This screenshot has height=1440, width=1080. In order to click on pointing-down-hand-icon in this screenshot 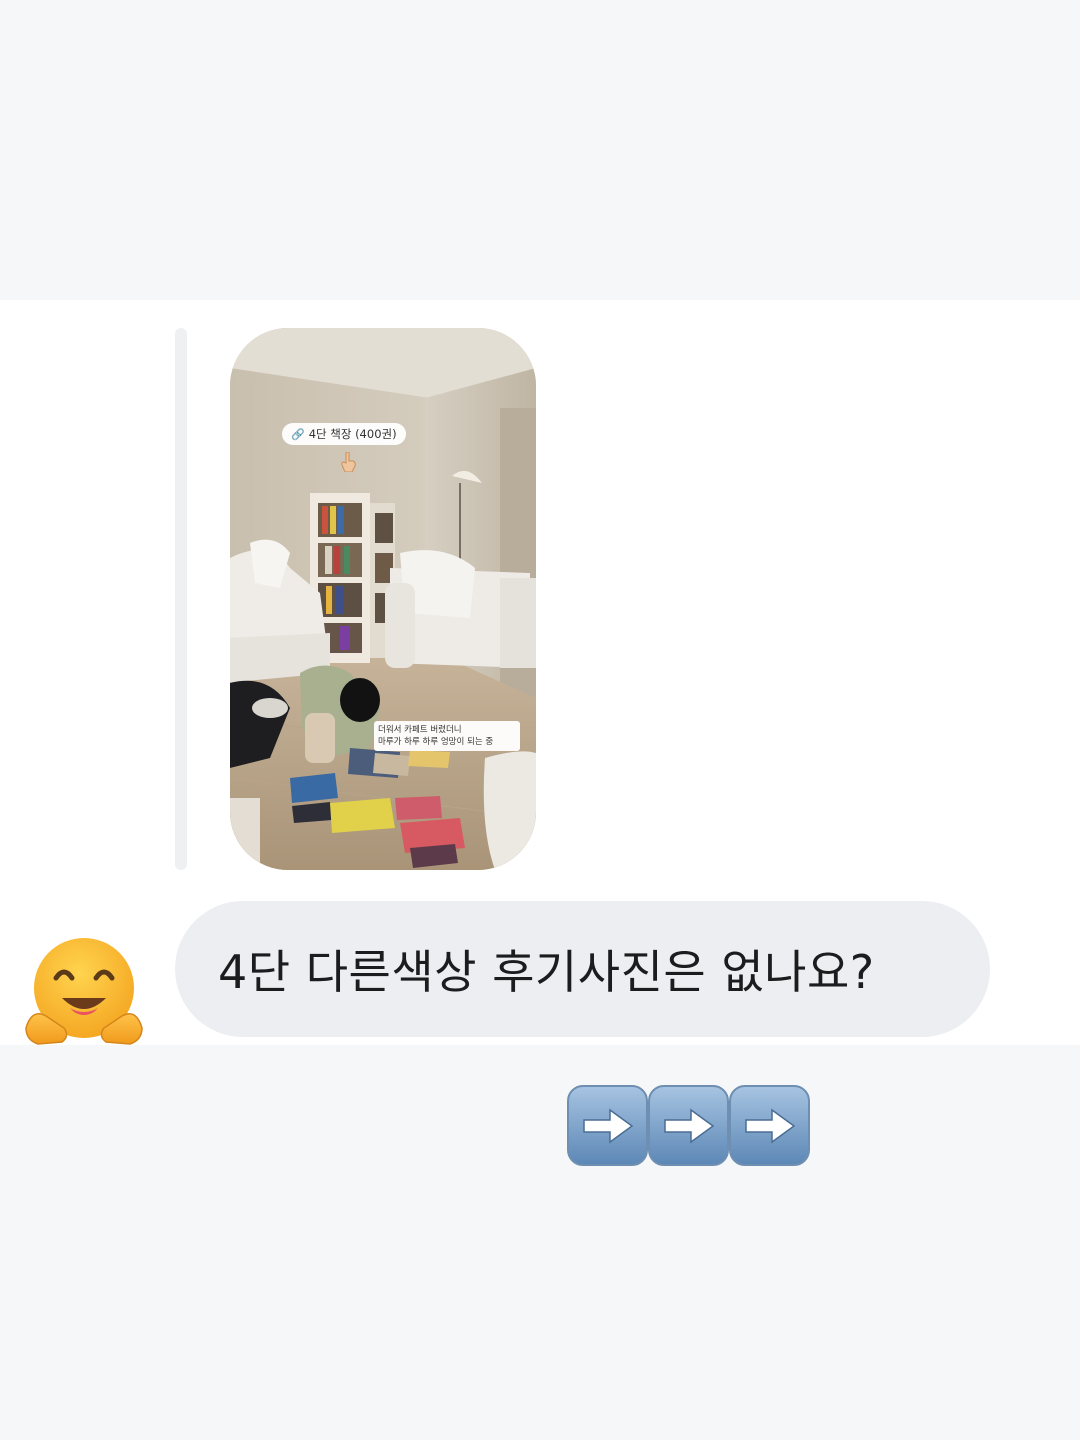, I will do `click(348, 462)`.